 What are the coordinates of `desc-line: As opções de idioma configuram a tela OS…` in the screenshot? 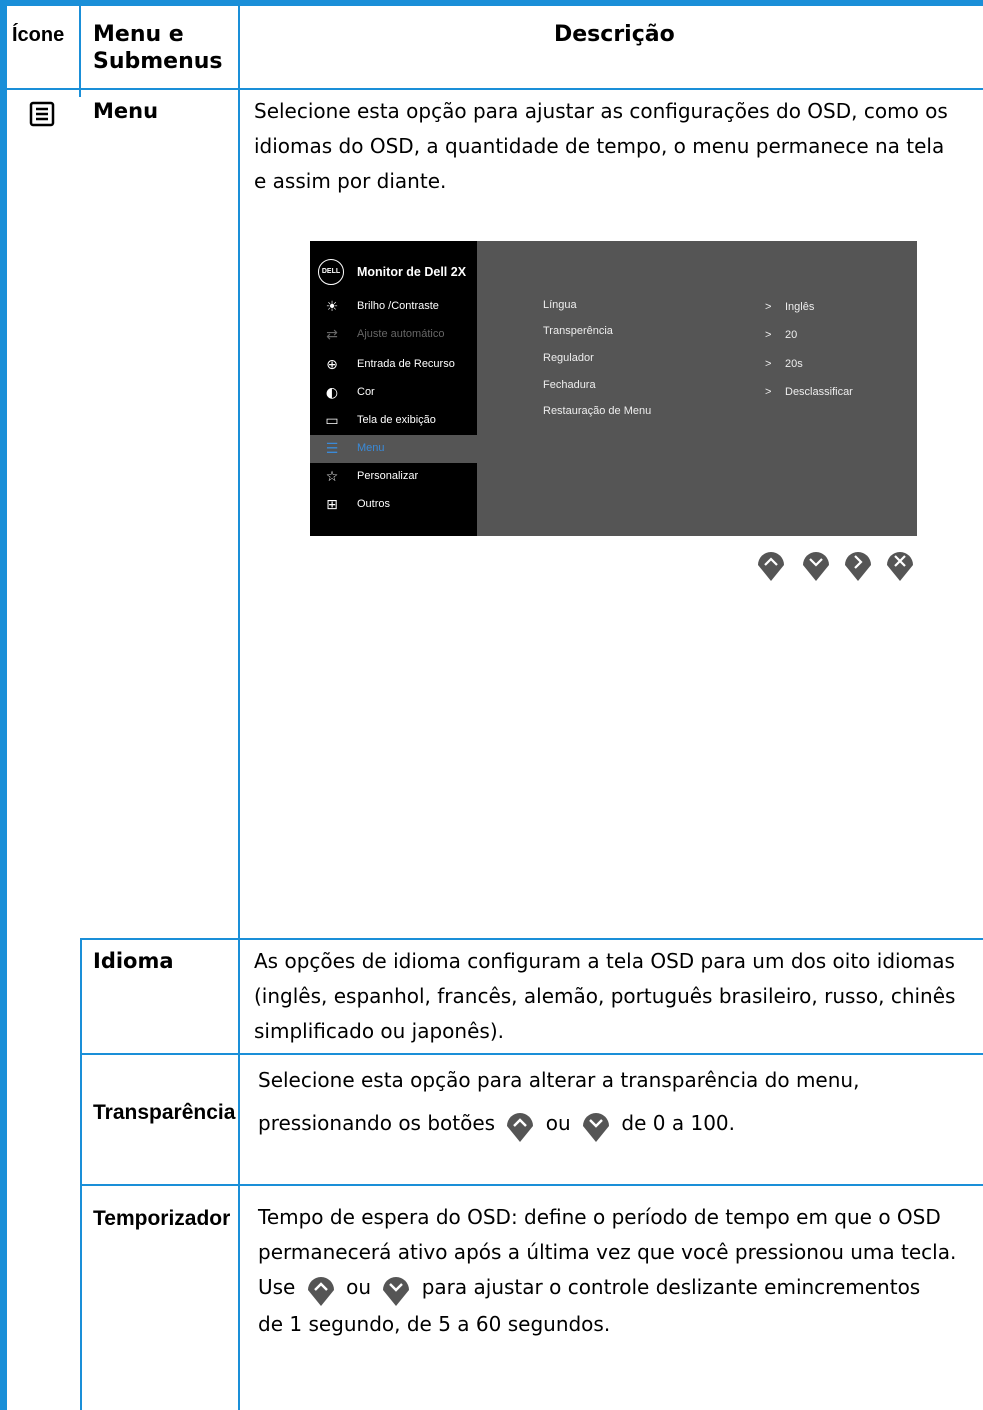 It's located at (604, 961).